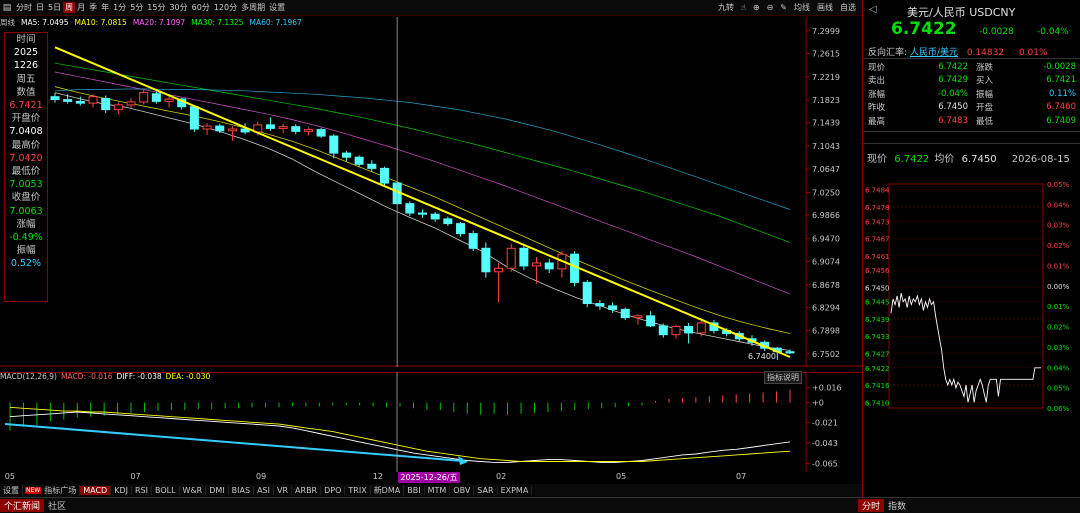 This screenshot has height=513, width=1080. Describe the element at coordinates (136, 7) in the screenshot. I see `period-tab: 5分` at that location.